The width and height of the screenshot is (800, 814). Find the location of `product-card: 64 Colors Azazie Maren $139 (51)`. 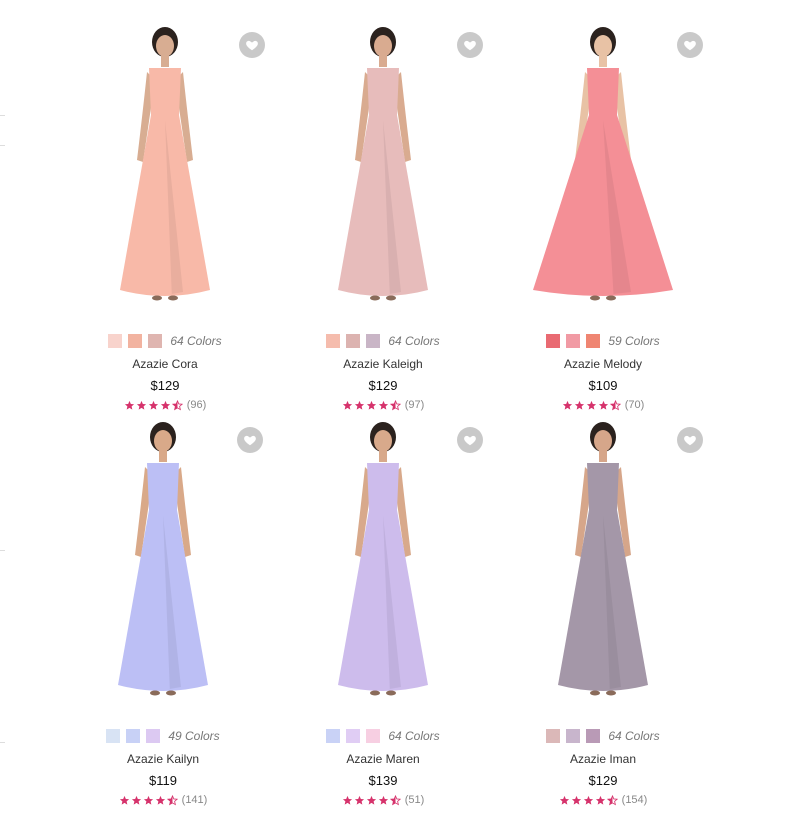

product-card: 64 Colors Azazie Maren $139 (51) is located at coordinates (383, 612).